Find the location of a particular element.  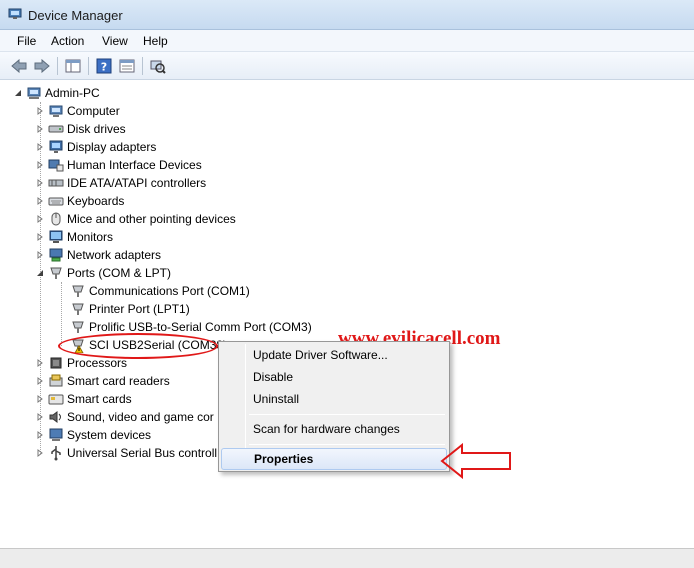

tree-category: Processors is located at coordinates (81, 363).